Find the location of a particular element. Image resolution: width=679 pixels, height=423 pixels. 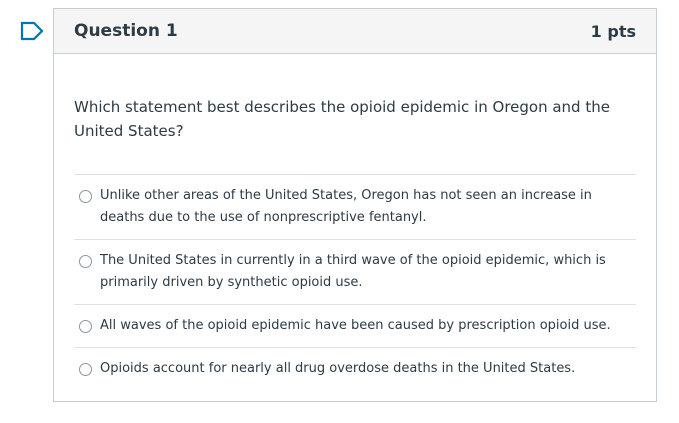

question-points: 1 pts is located at coordinates (613, 31).